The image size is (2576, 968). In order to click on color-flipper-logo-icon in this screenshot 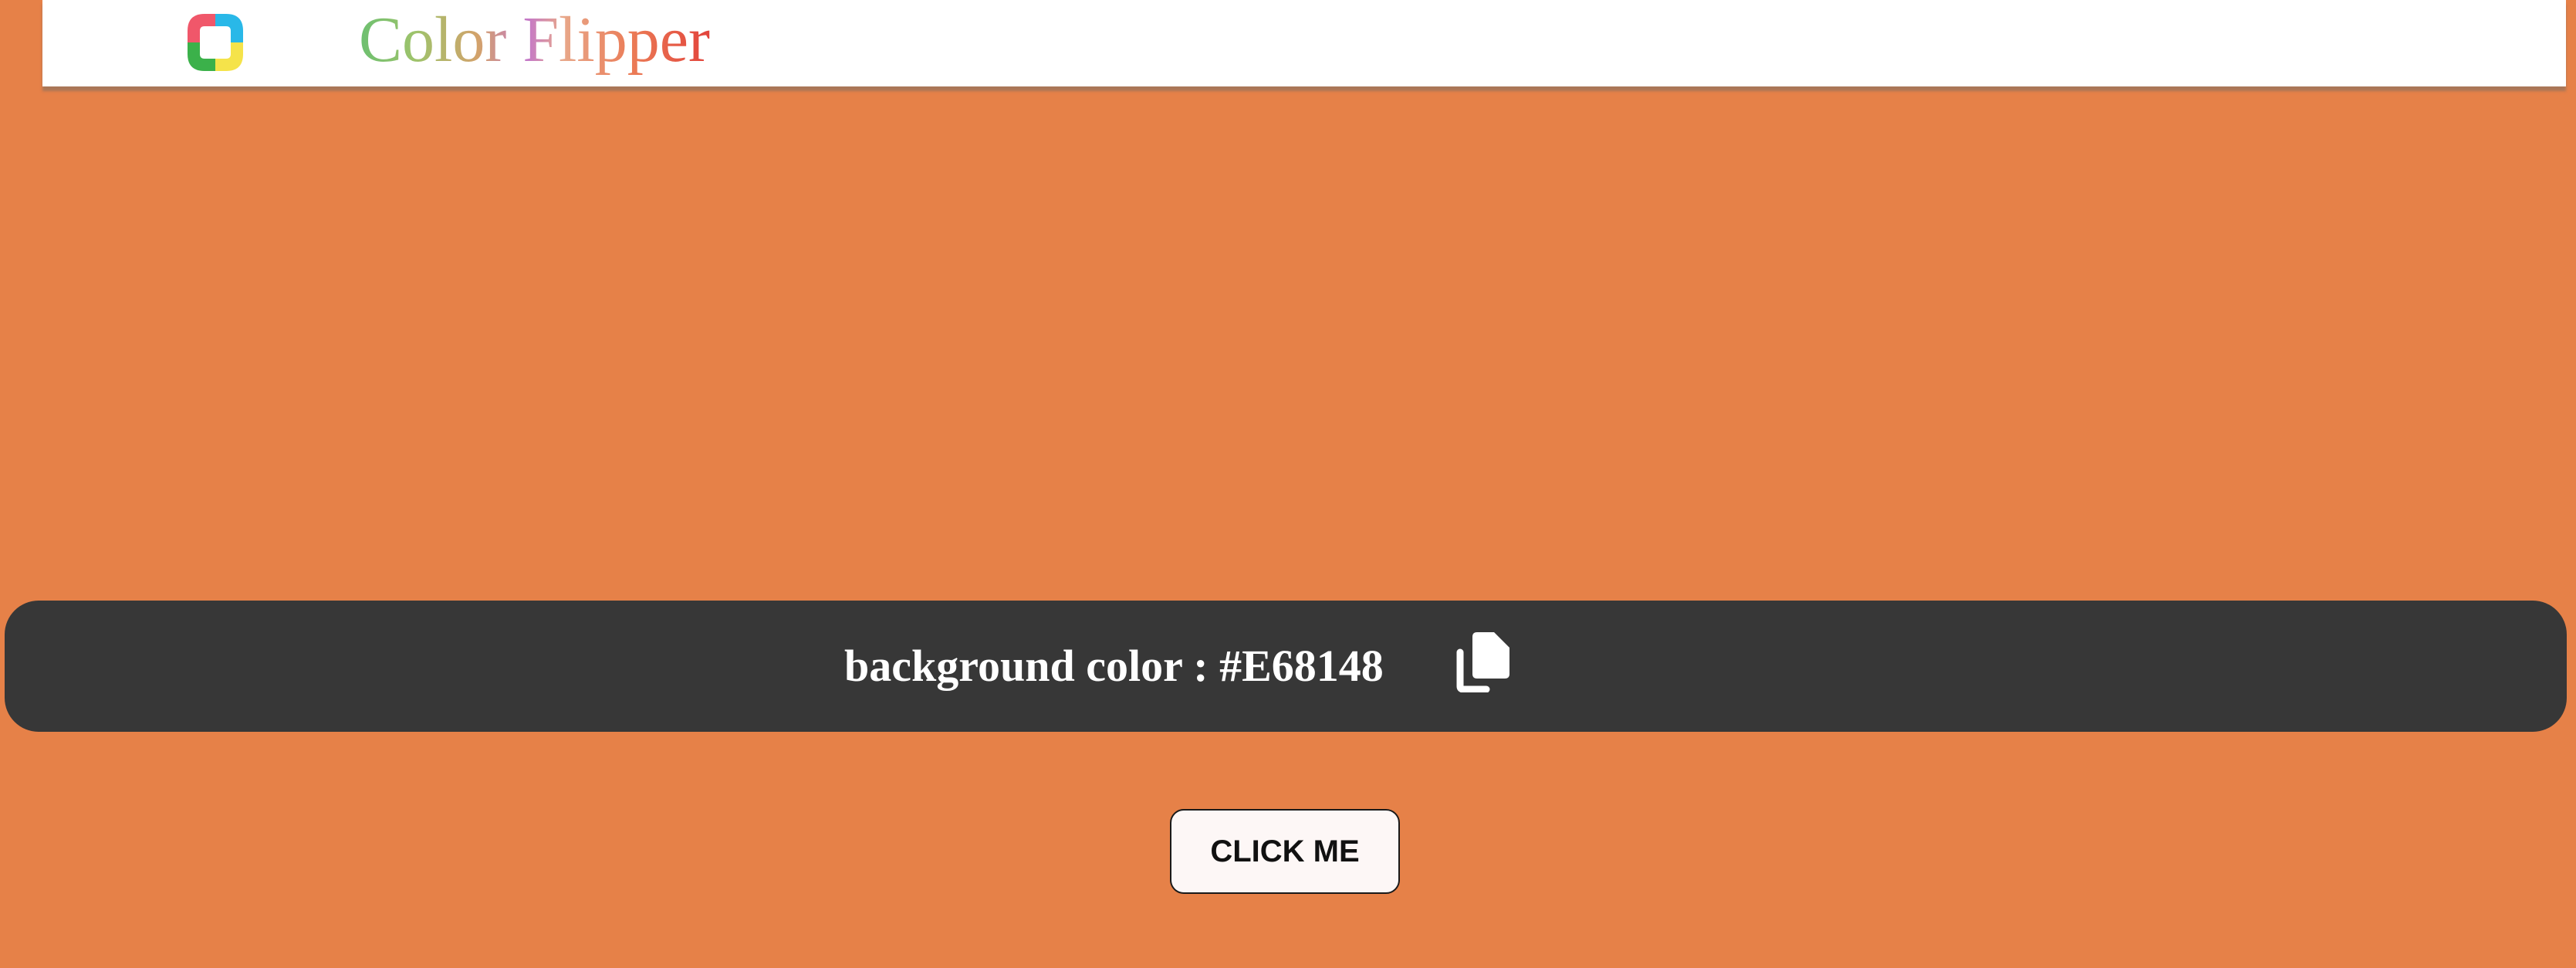, I will do `click(215, 42)`.